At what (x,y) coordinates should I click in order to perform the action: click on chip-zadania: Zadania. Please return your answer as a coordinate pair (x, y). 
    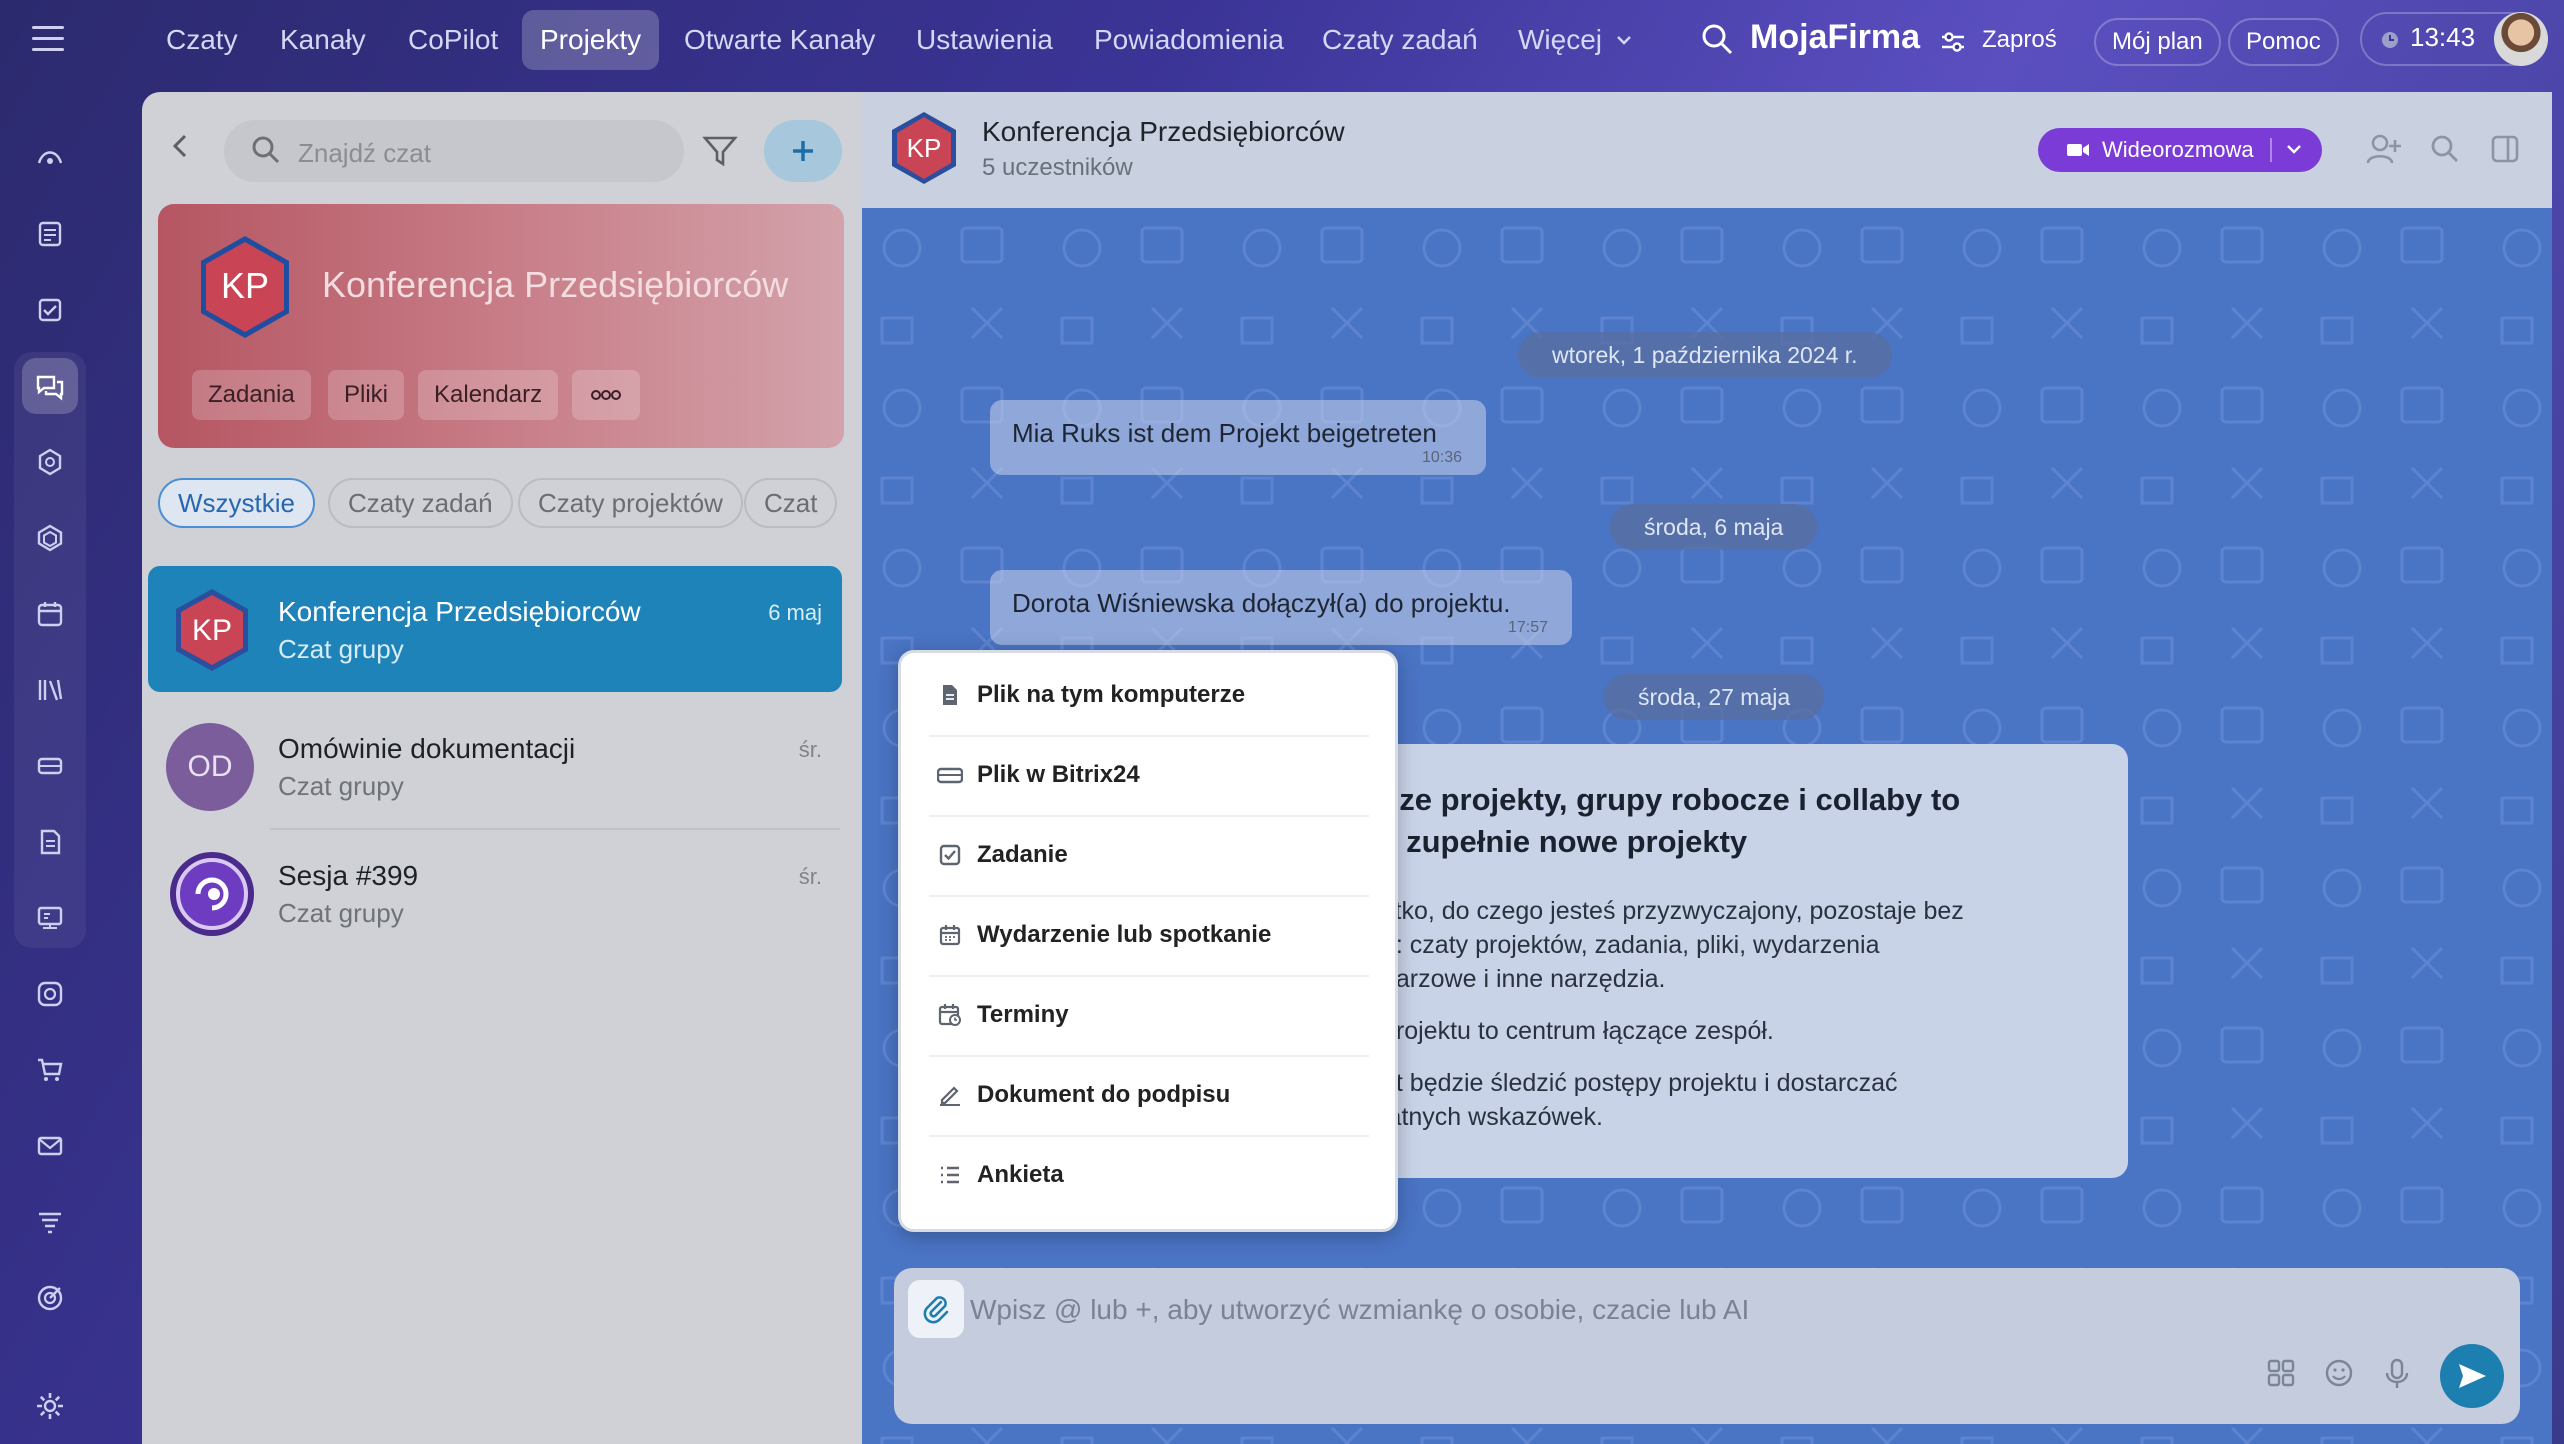
    Looking at the image, I should click on (251, 395).